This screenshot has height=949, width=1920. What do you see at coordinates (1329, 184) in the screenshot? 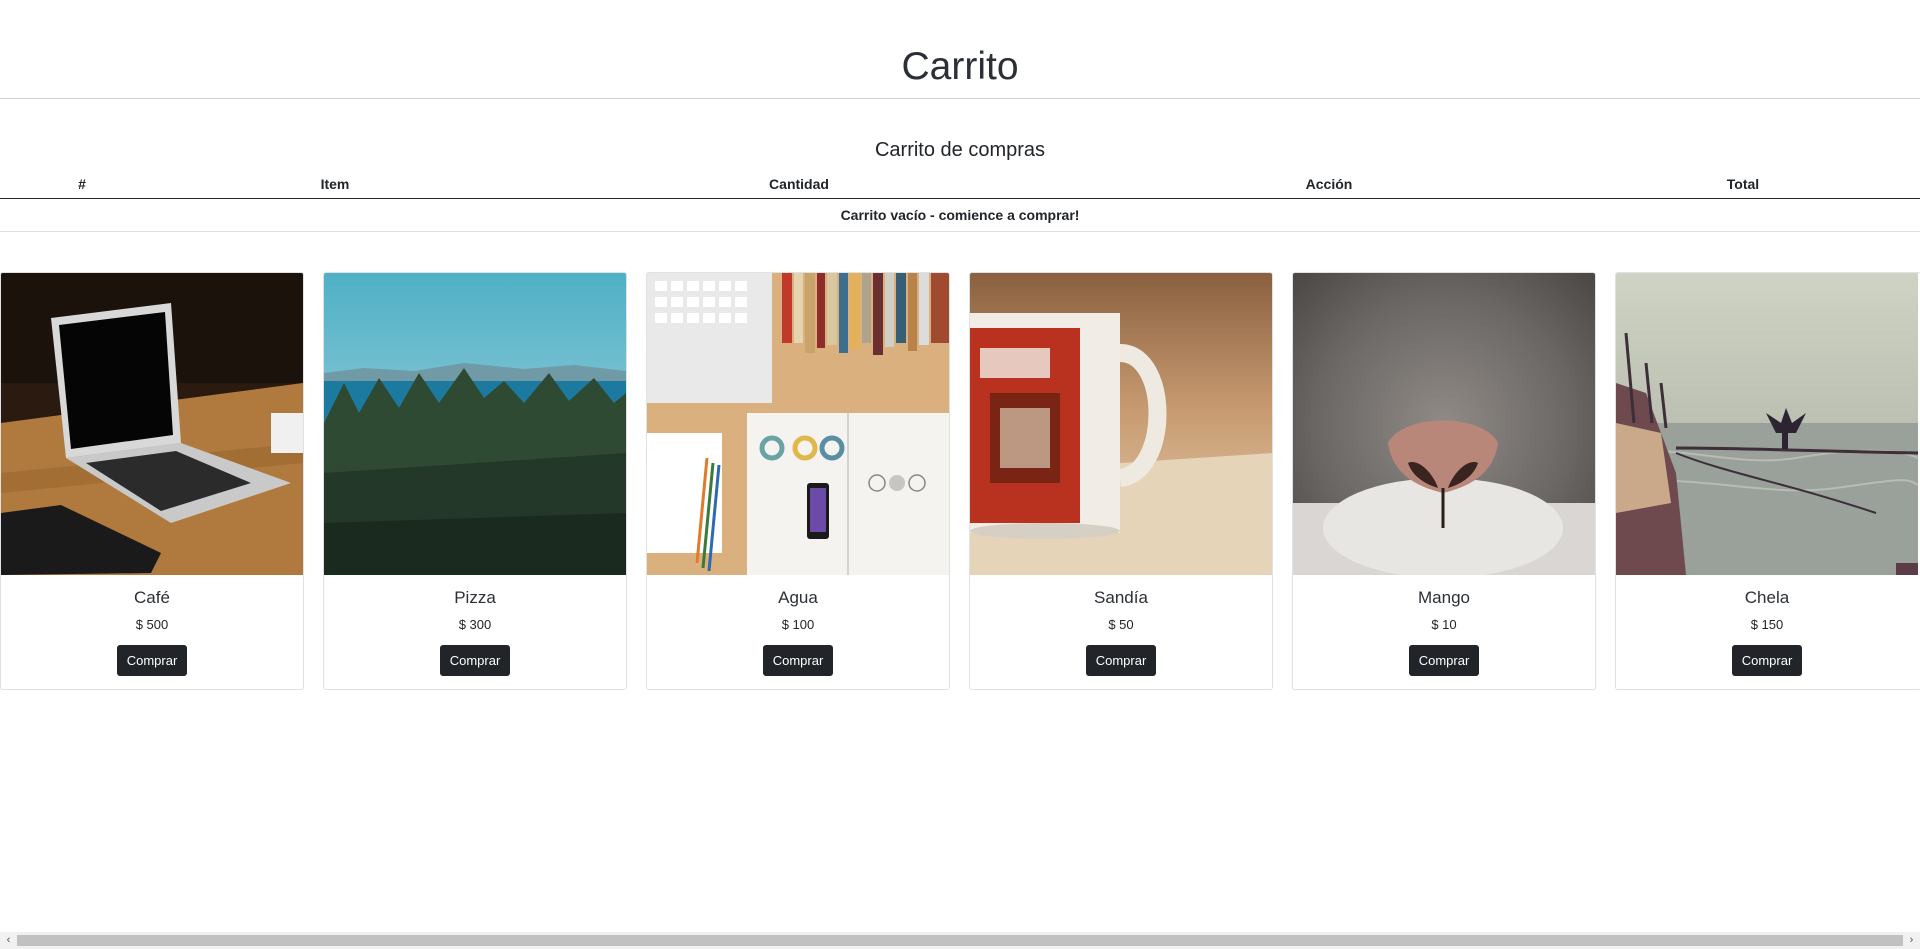
I see `column-header-action: Acción` at bounding box center [1329, 184].